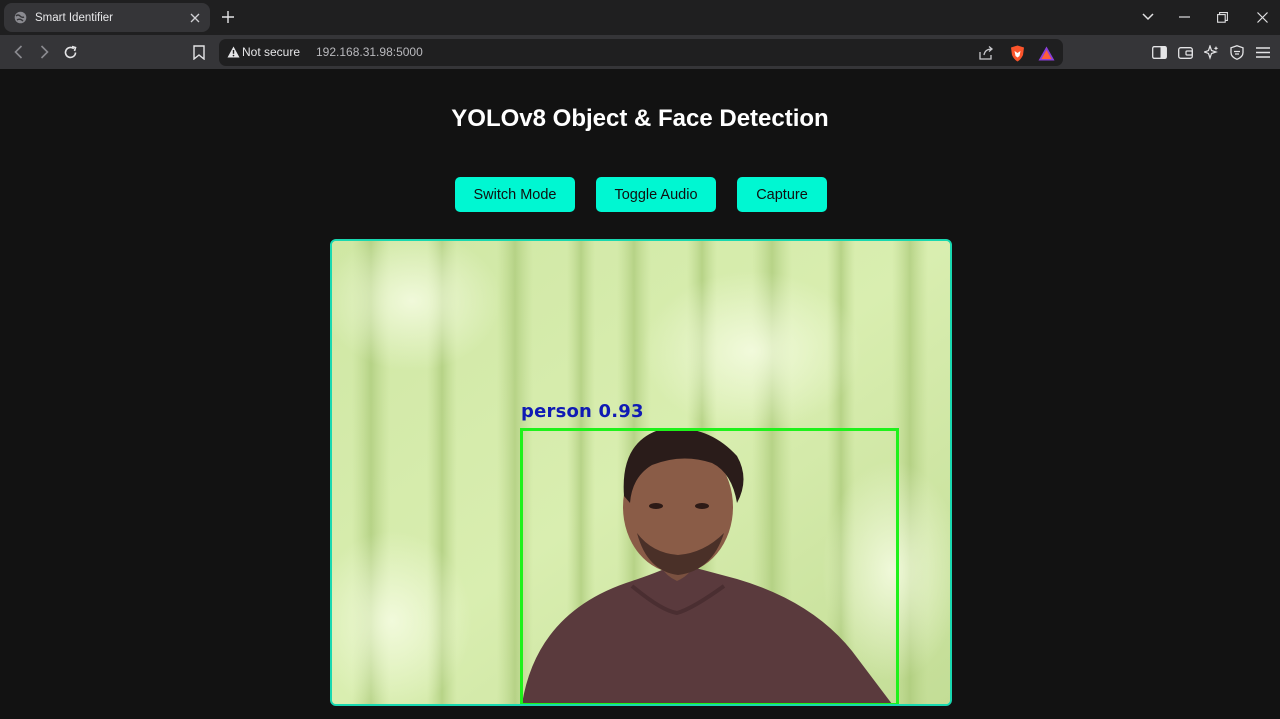 The image size is (1280, 719). Describe the element at coordinates (640, 17) in the screenshot. I see `tab-strip: Smart Identifier` at that location.